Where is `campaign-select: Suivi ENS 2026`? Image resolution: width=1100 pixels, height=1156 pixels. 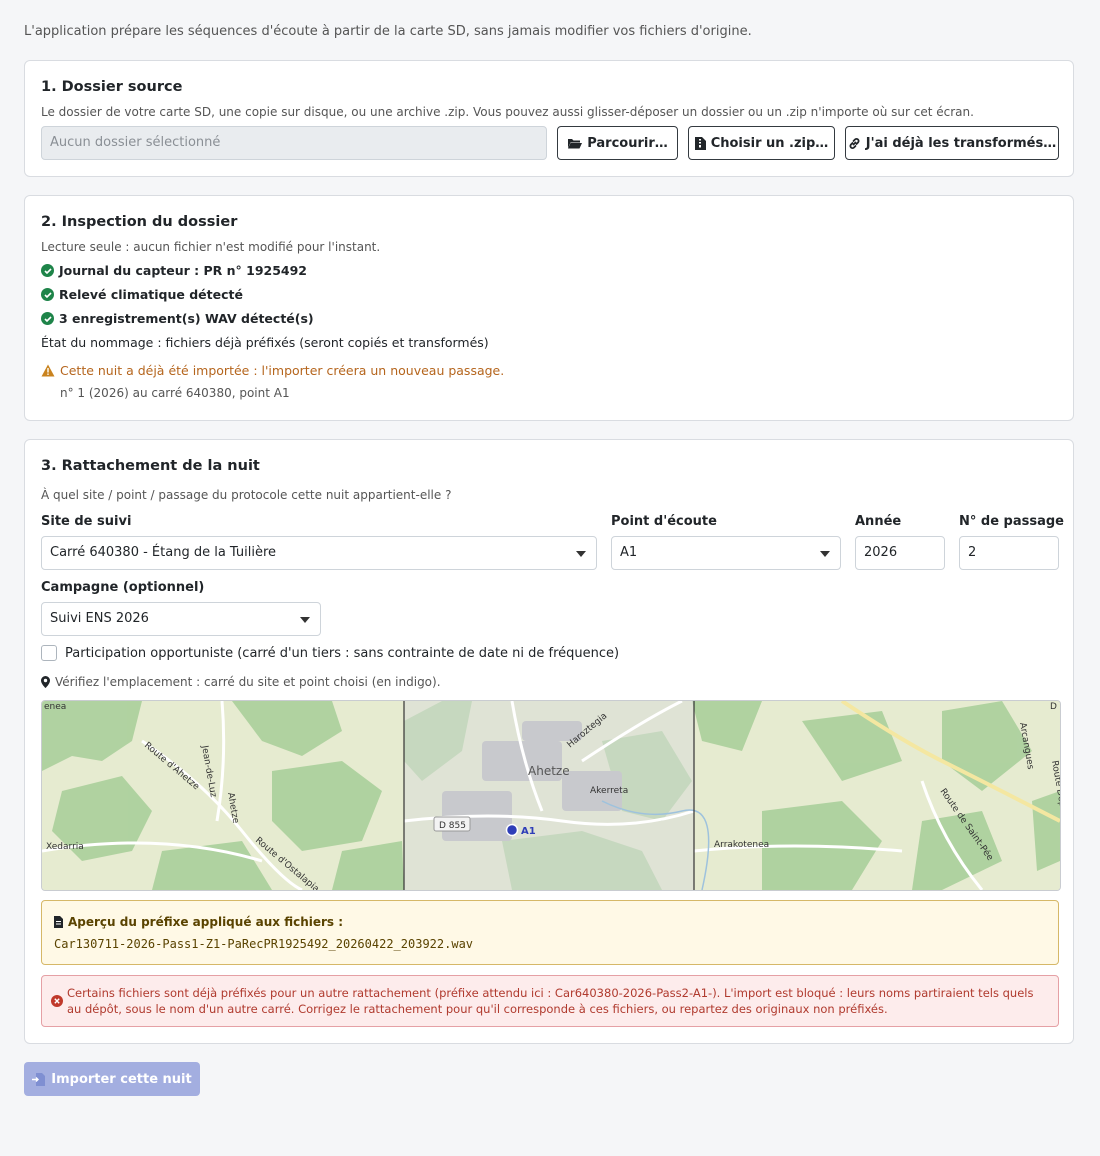 campaign-select: Suivi ENS 2026 is located at coordinates (181, 619).